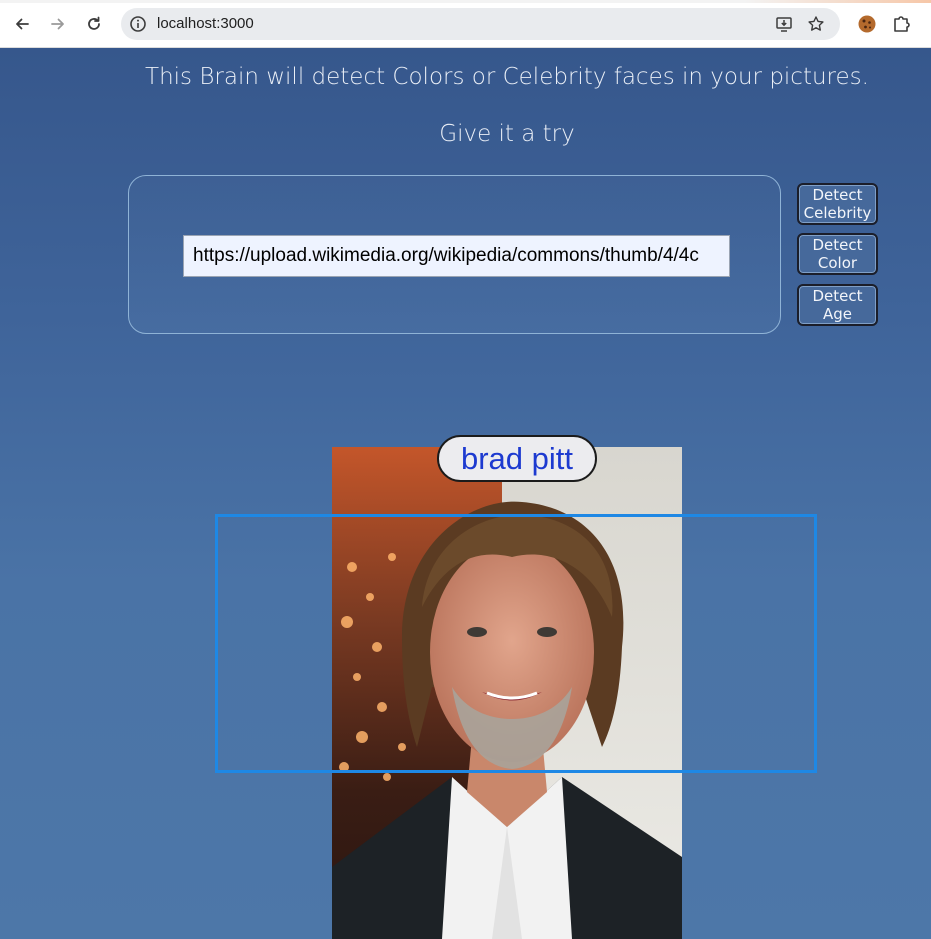  Describe the element at coordinates (94, 24) in the screenshot. I see `reload-icon` at that location.